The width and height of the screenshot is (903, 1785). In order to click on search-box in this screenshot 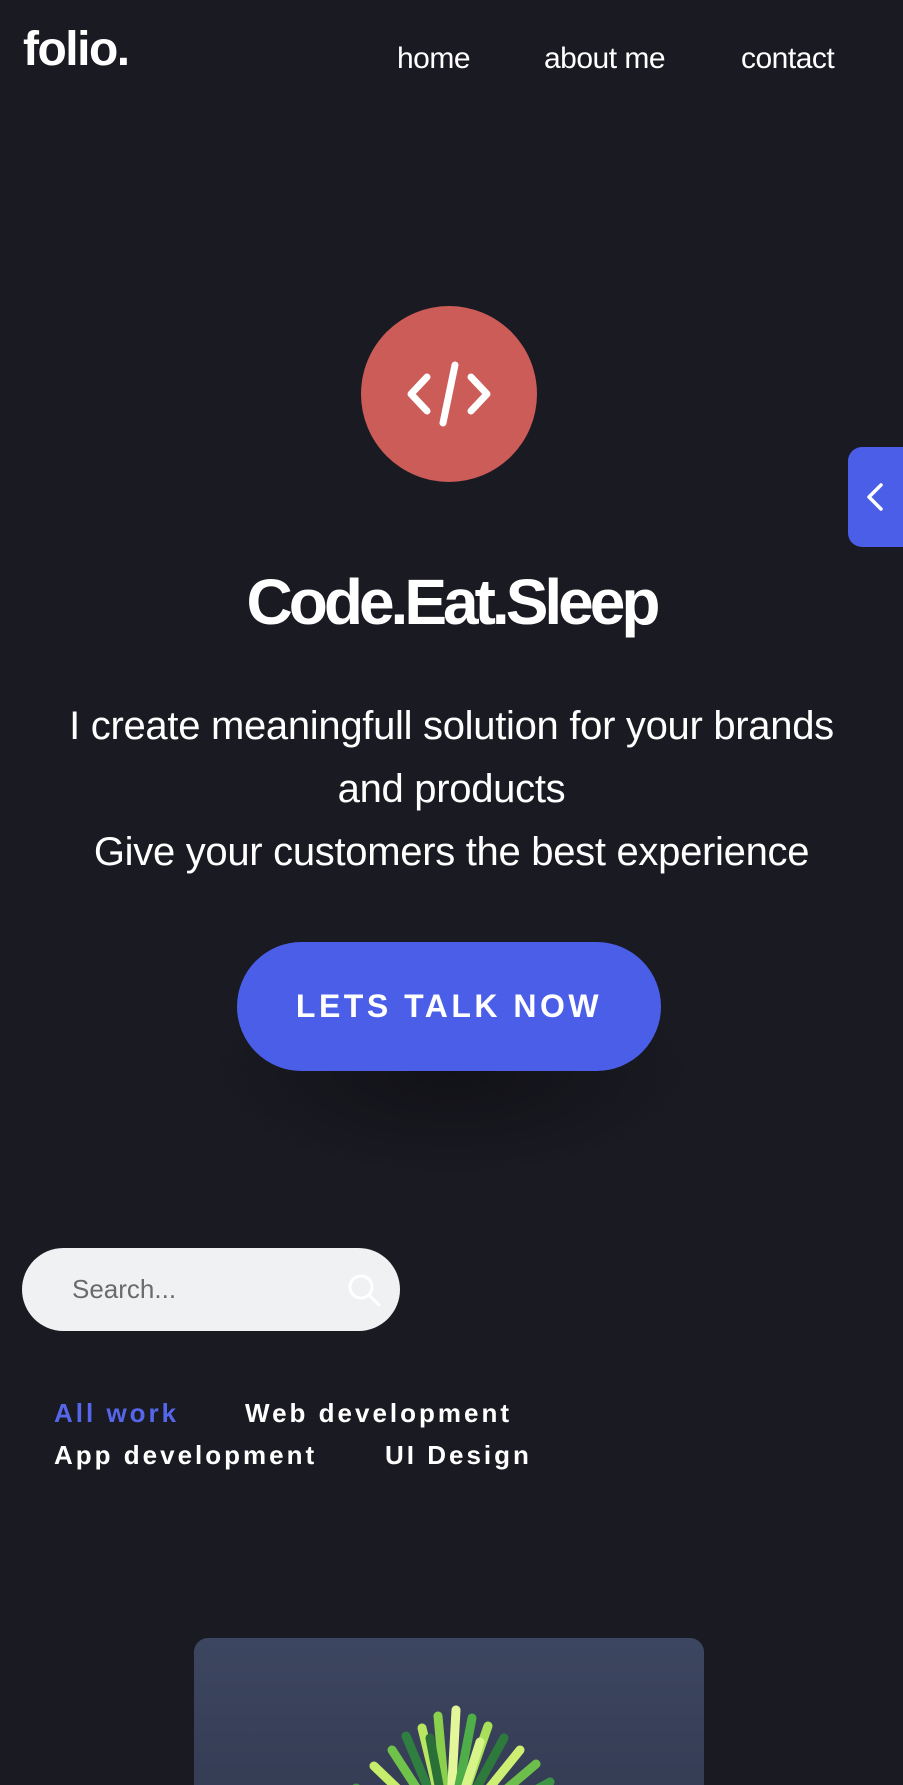, I will do `click(211, 1289)`.